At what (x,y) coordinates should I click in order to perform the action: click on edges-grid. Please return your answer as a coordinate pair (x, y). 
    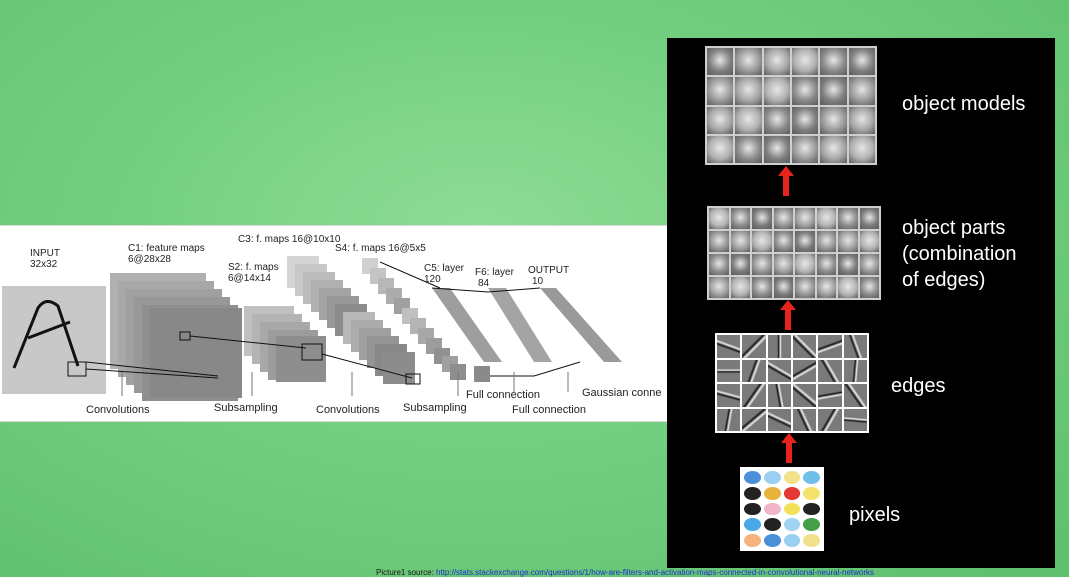
    Looking at the image, I should click on (792, 383).